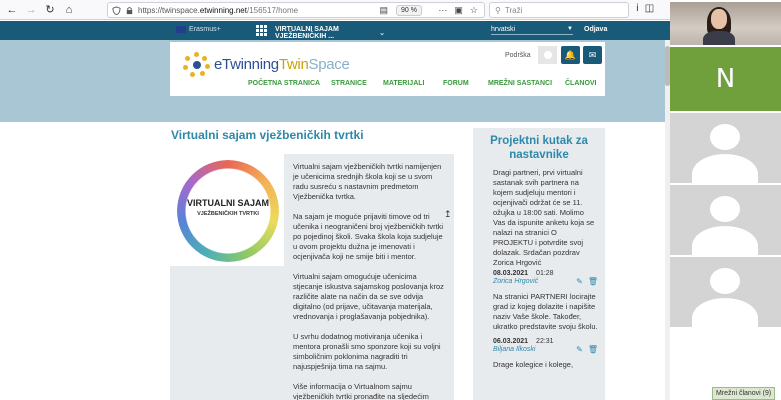  Describe the element at coordinates (227, 203) in the screenshot. I see `image-title: VIRTUALNI SAJAM` at that location.